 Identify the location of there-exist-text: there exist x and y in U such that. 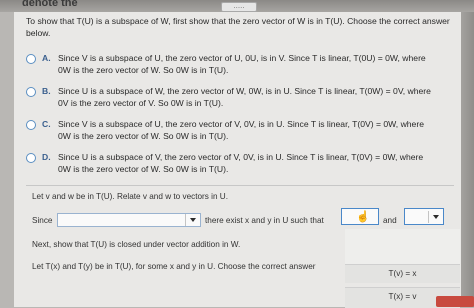
(264, 220).